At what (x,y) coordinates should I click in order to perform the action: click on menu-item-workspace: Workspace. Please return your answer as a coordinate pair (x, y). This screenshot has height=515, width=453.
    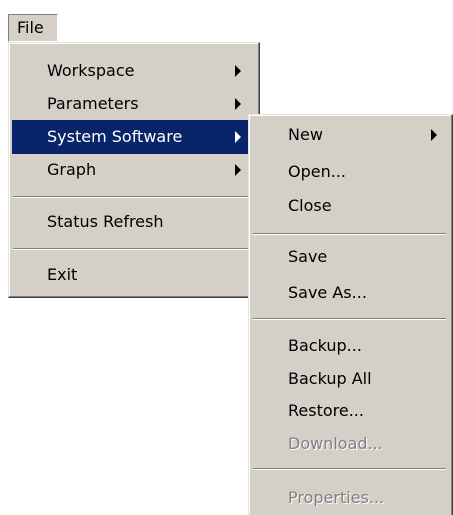
    Looking at the image, I should click on (133, 71).